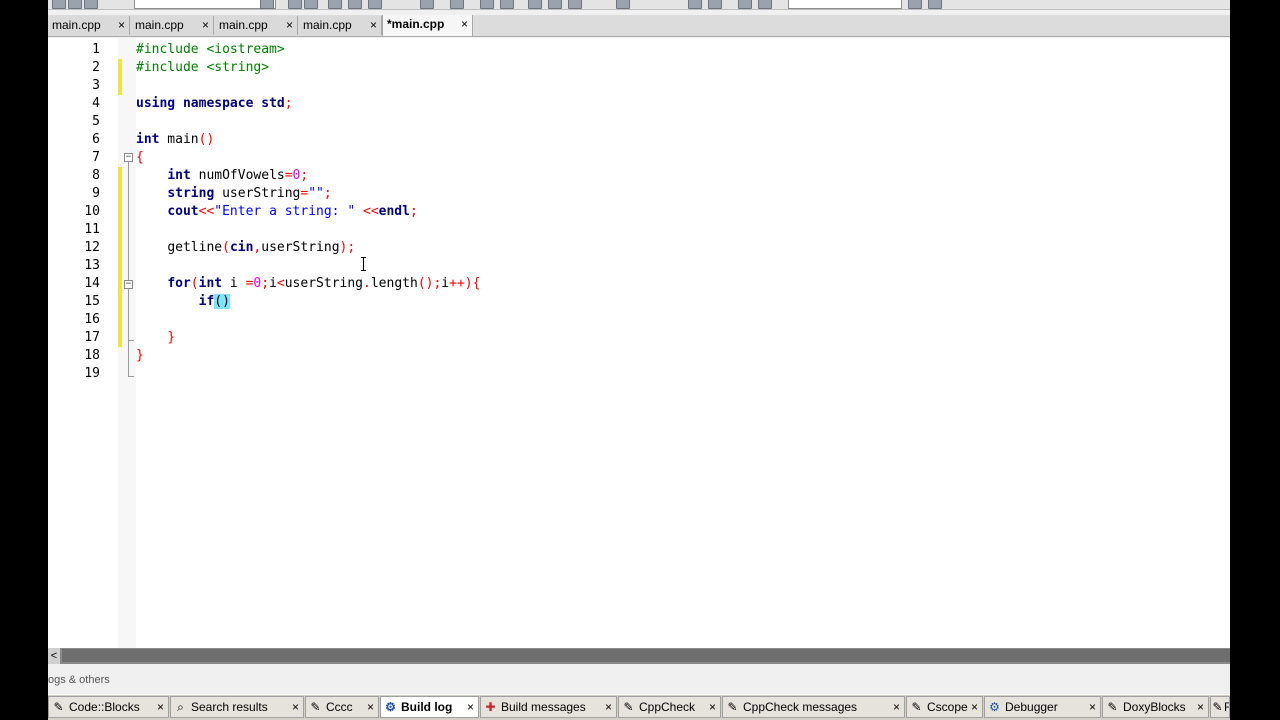 Image resolution: width=1280 pixels, height=720 pixels. I want to click on toolbar-run-icon, so click(507, 4).